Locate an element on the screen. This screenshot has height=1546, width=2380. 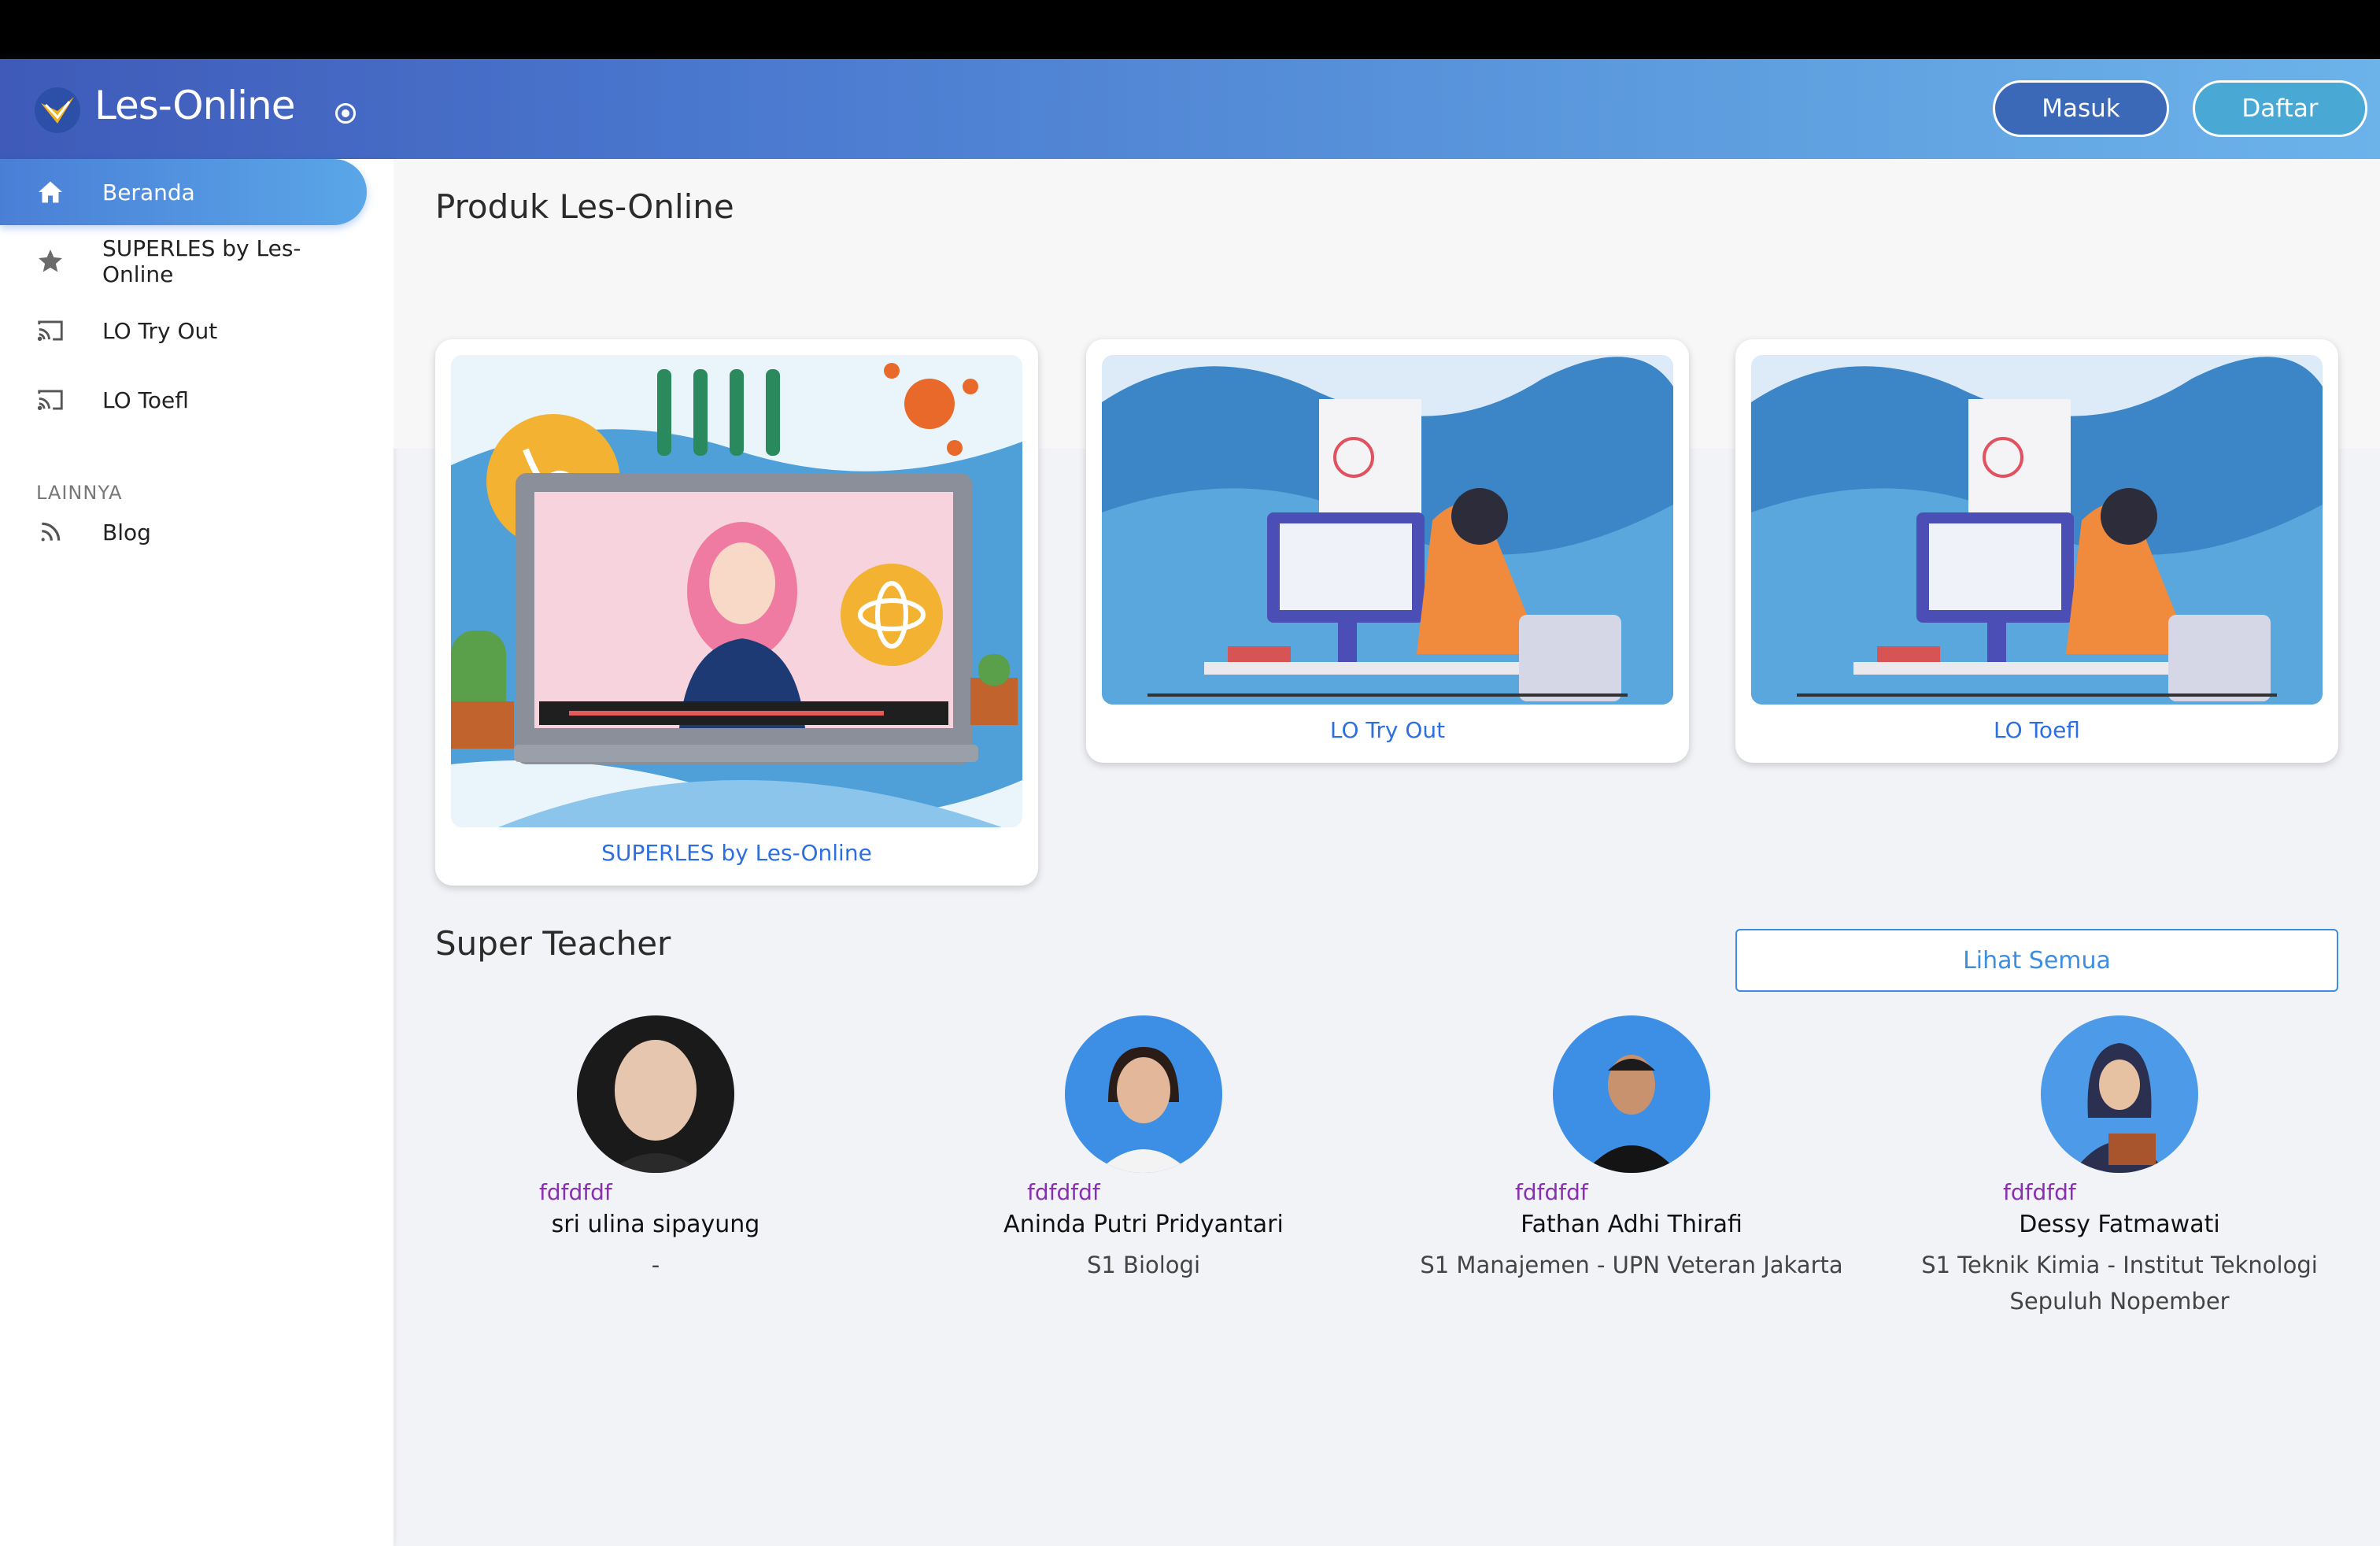
sidebar-item-lo-try-out: LO Try Out is located at coordinates (183, 331).